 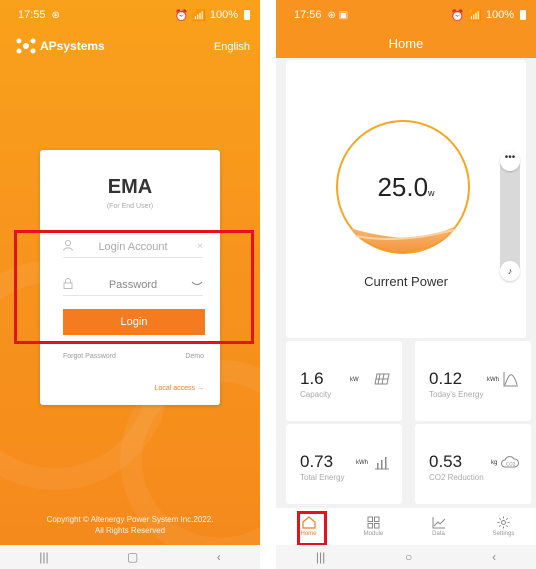 I want to click on audio-icon: ♪, so click(x=510, y=271).